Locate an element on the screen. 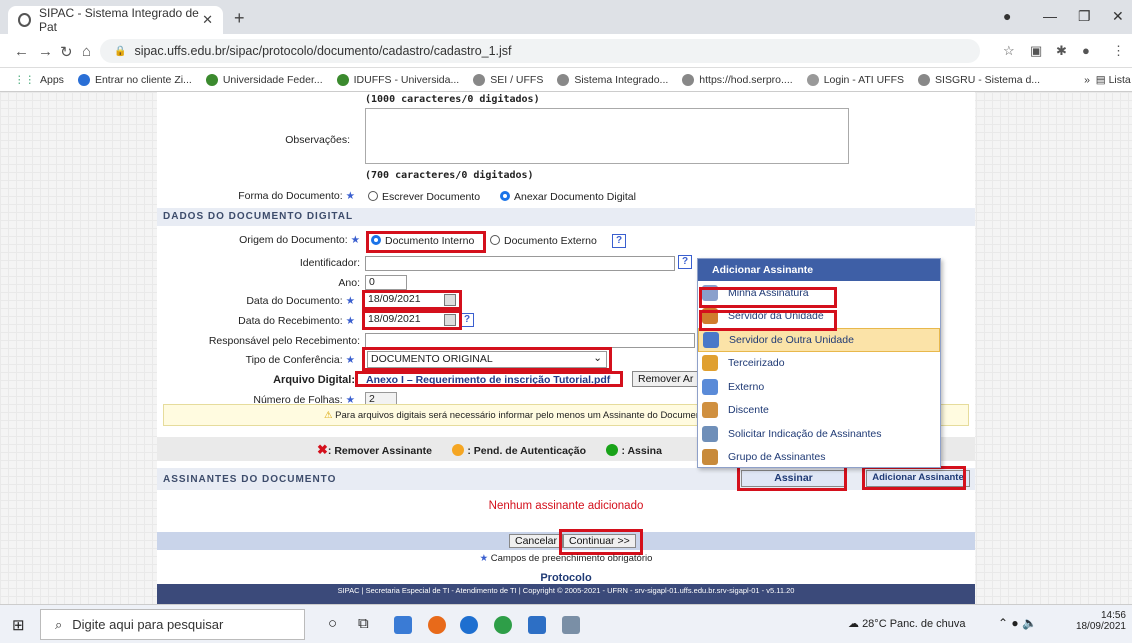  ano-label: Ano: is located at coordinates (349, 283).